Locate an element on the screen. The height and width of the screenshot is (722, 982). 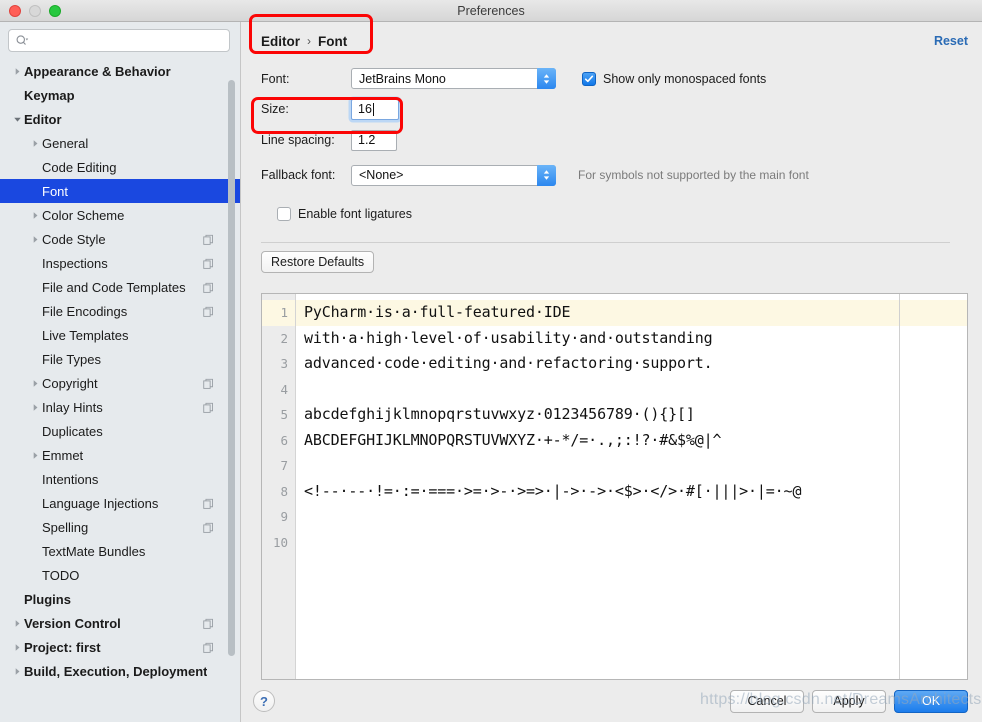
preview-code-line is located at coordinates (631, 517).